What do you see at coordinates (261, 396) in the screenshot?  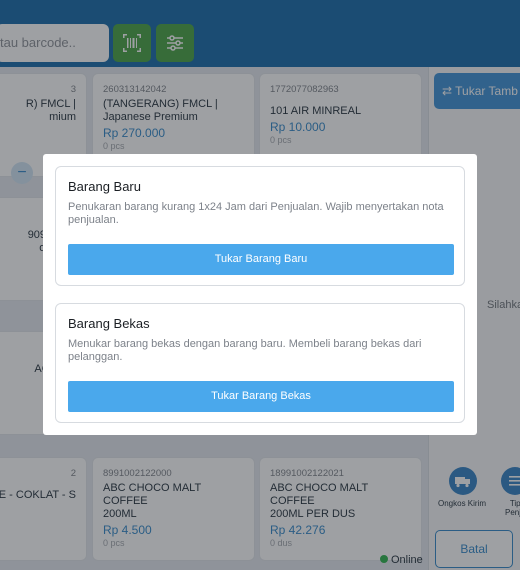 I see `tukar-barang-bekas-button: Tukar Barang Bekas` at bounding box center [261, 396].